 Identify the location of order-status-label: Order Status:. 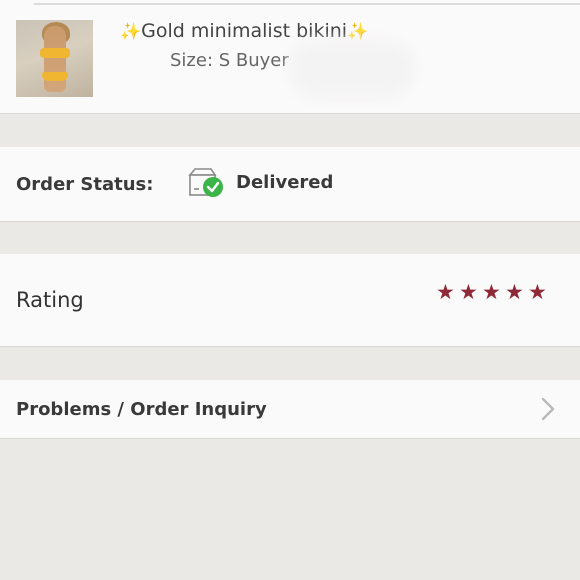
(85, 184).